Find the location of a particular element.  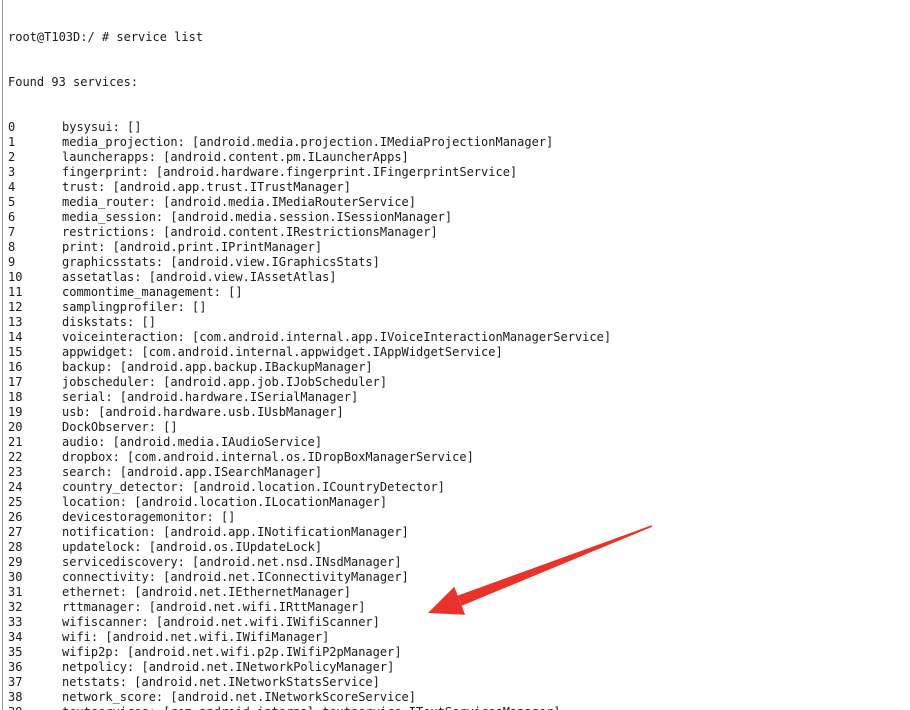

service-index: 33 is located at coordinates (15, 622).